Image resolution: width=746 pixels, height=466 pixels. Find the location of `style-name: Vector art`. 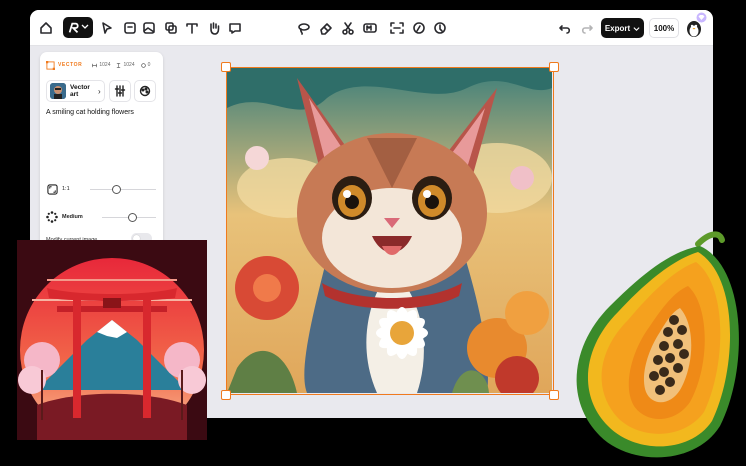

style-name: Vector art is located at coordinates (80, 91).